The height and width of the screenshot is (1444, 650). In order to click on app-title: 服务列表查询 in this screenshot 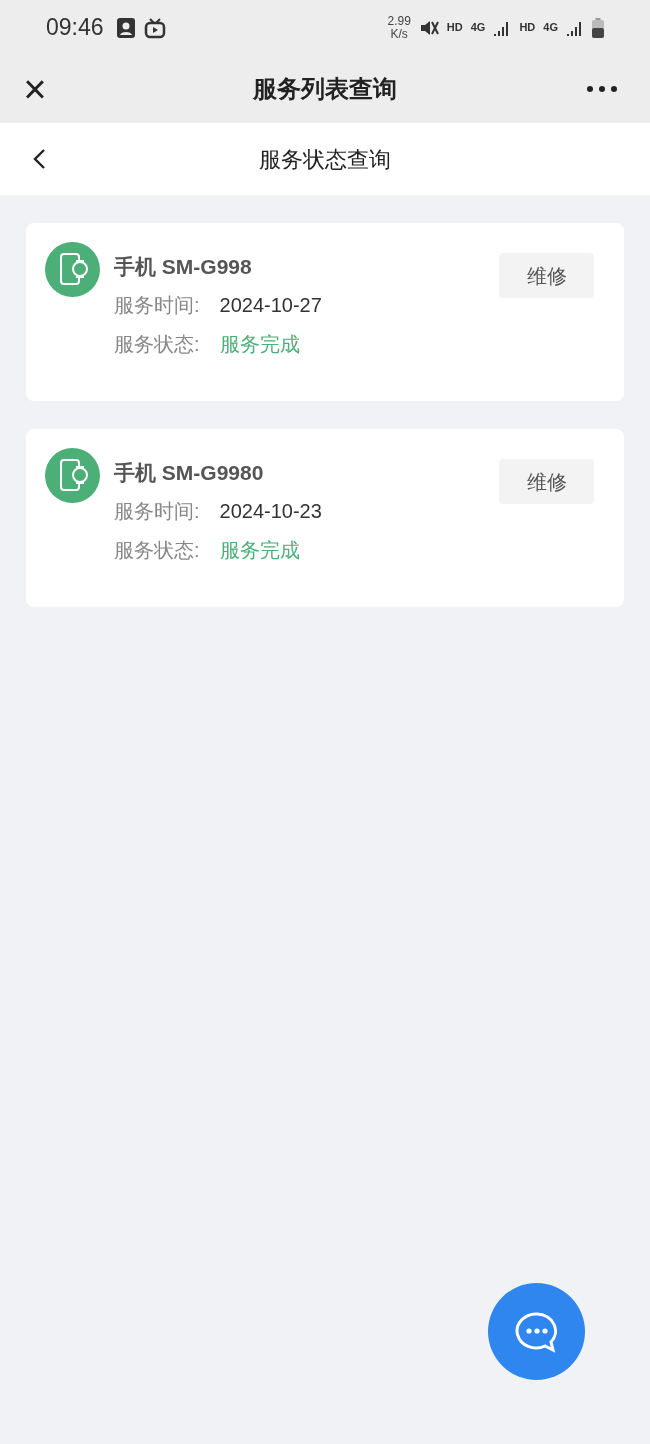, I will do `click(325, 89)`.